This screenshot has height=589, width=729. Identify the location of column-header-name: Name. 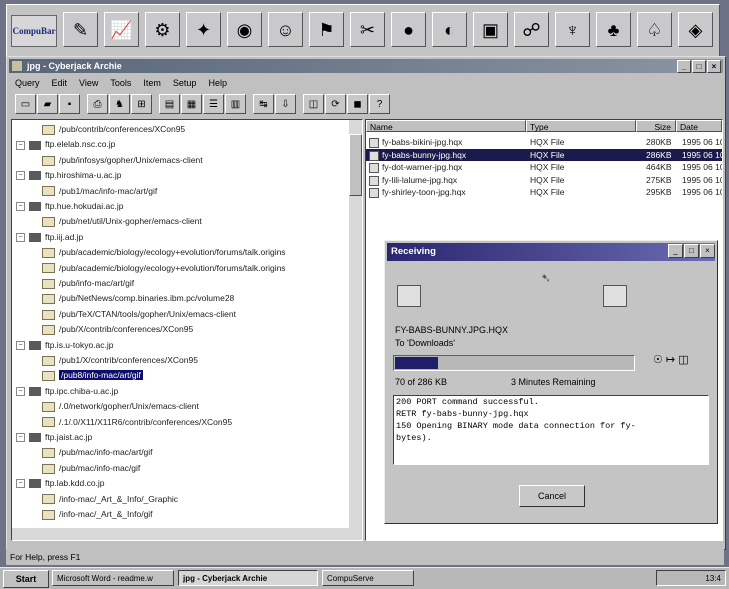
(446, 126).